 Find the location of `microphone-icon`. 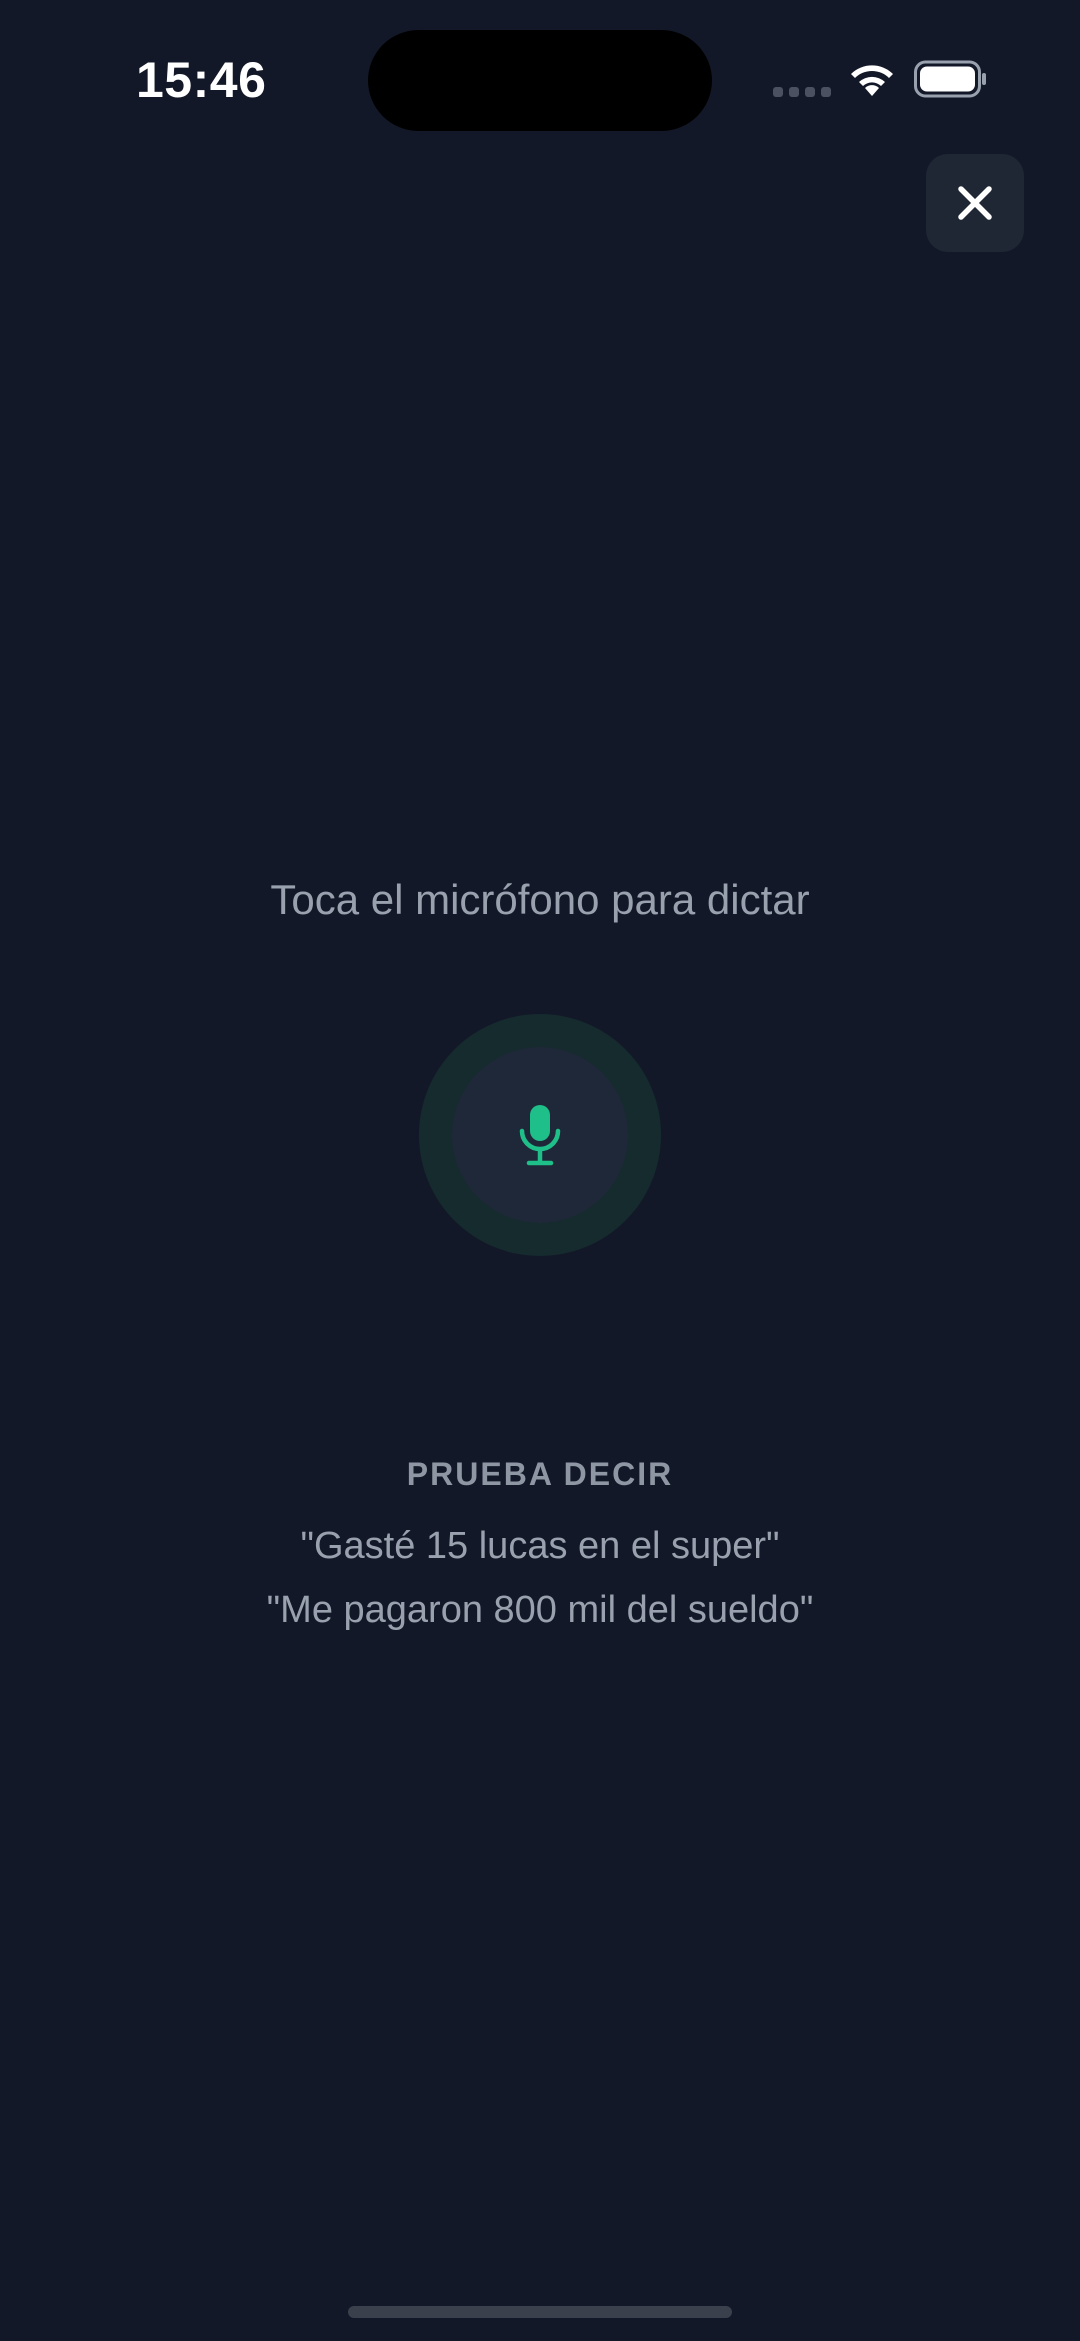

microphone-icon is located at coordinates (540, 1135).